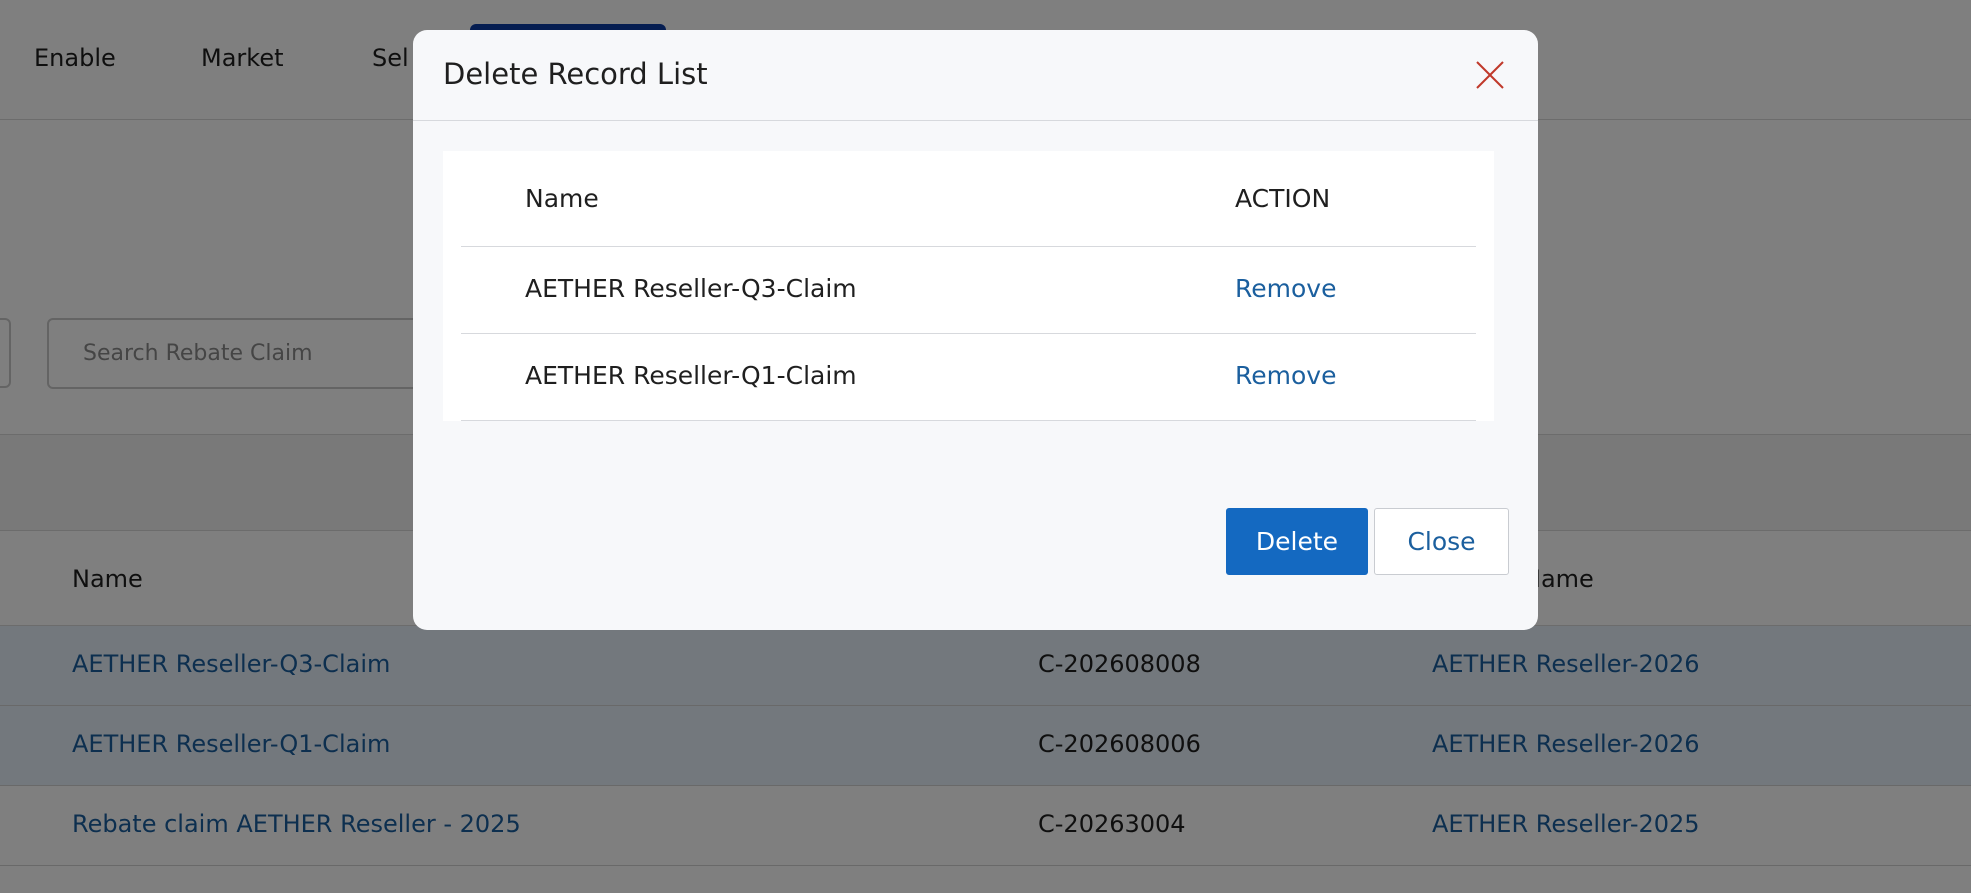  I want to click on list-item-name: AETHER Reseller-Q1-Claim, so click(691, 375).